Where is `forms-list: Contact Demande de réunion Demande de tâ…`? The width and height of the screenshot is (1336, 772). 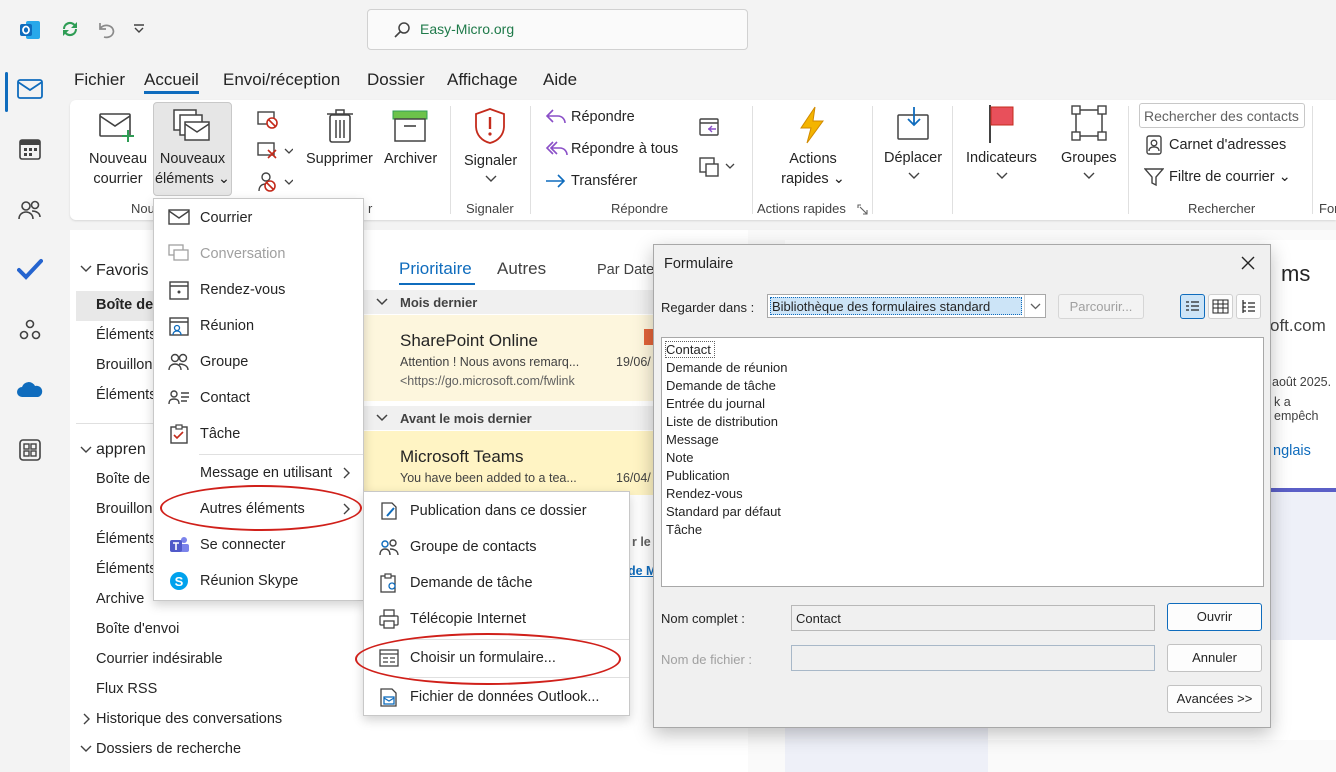 forms-list: Contact Demande de réunion Demande de tâ… is located at coordinates (962, 462).